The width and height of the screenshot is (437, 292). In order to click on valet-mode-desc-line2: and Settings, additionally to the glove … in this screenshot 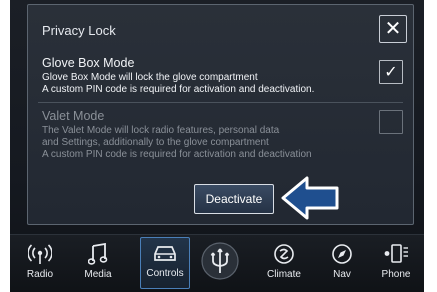, I will do `click(155, 142)`.